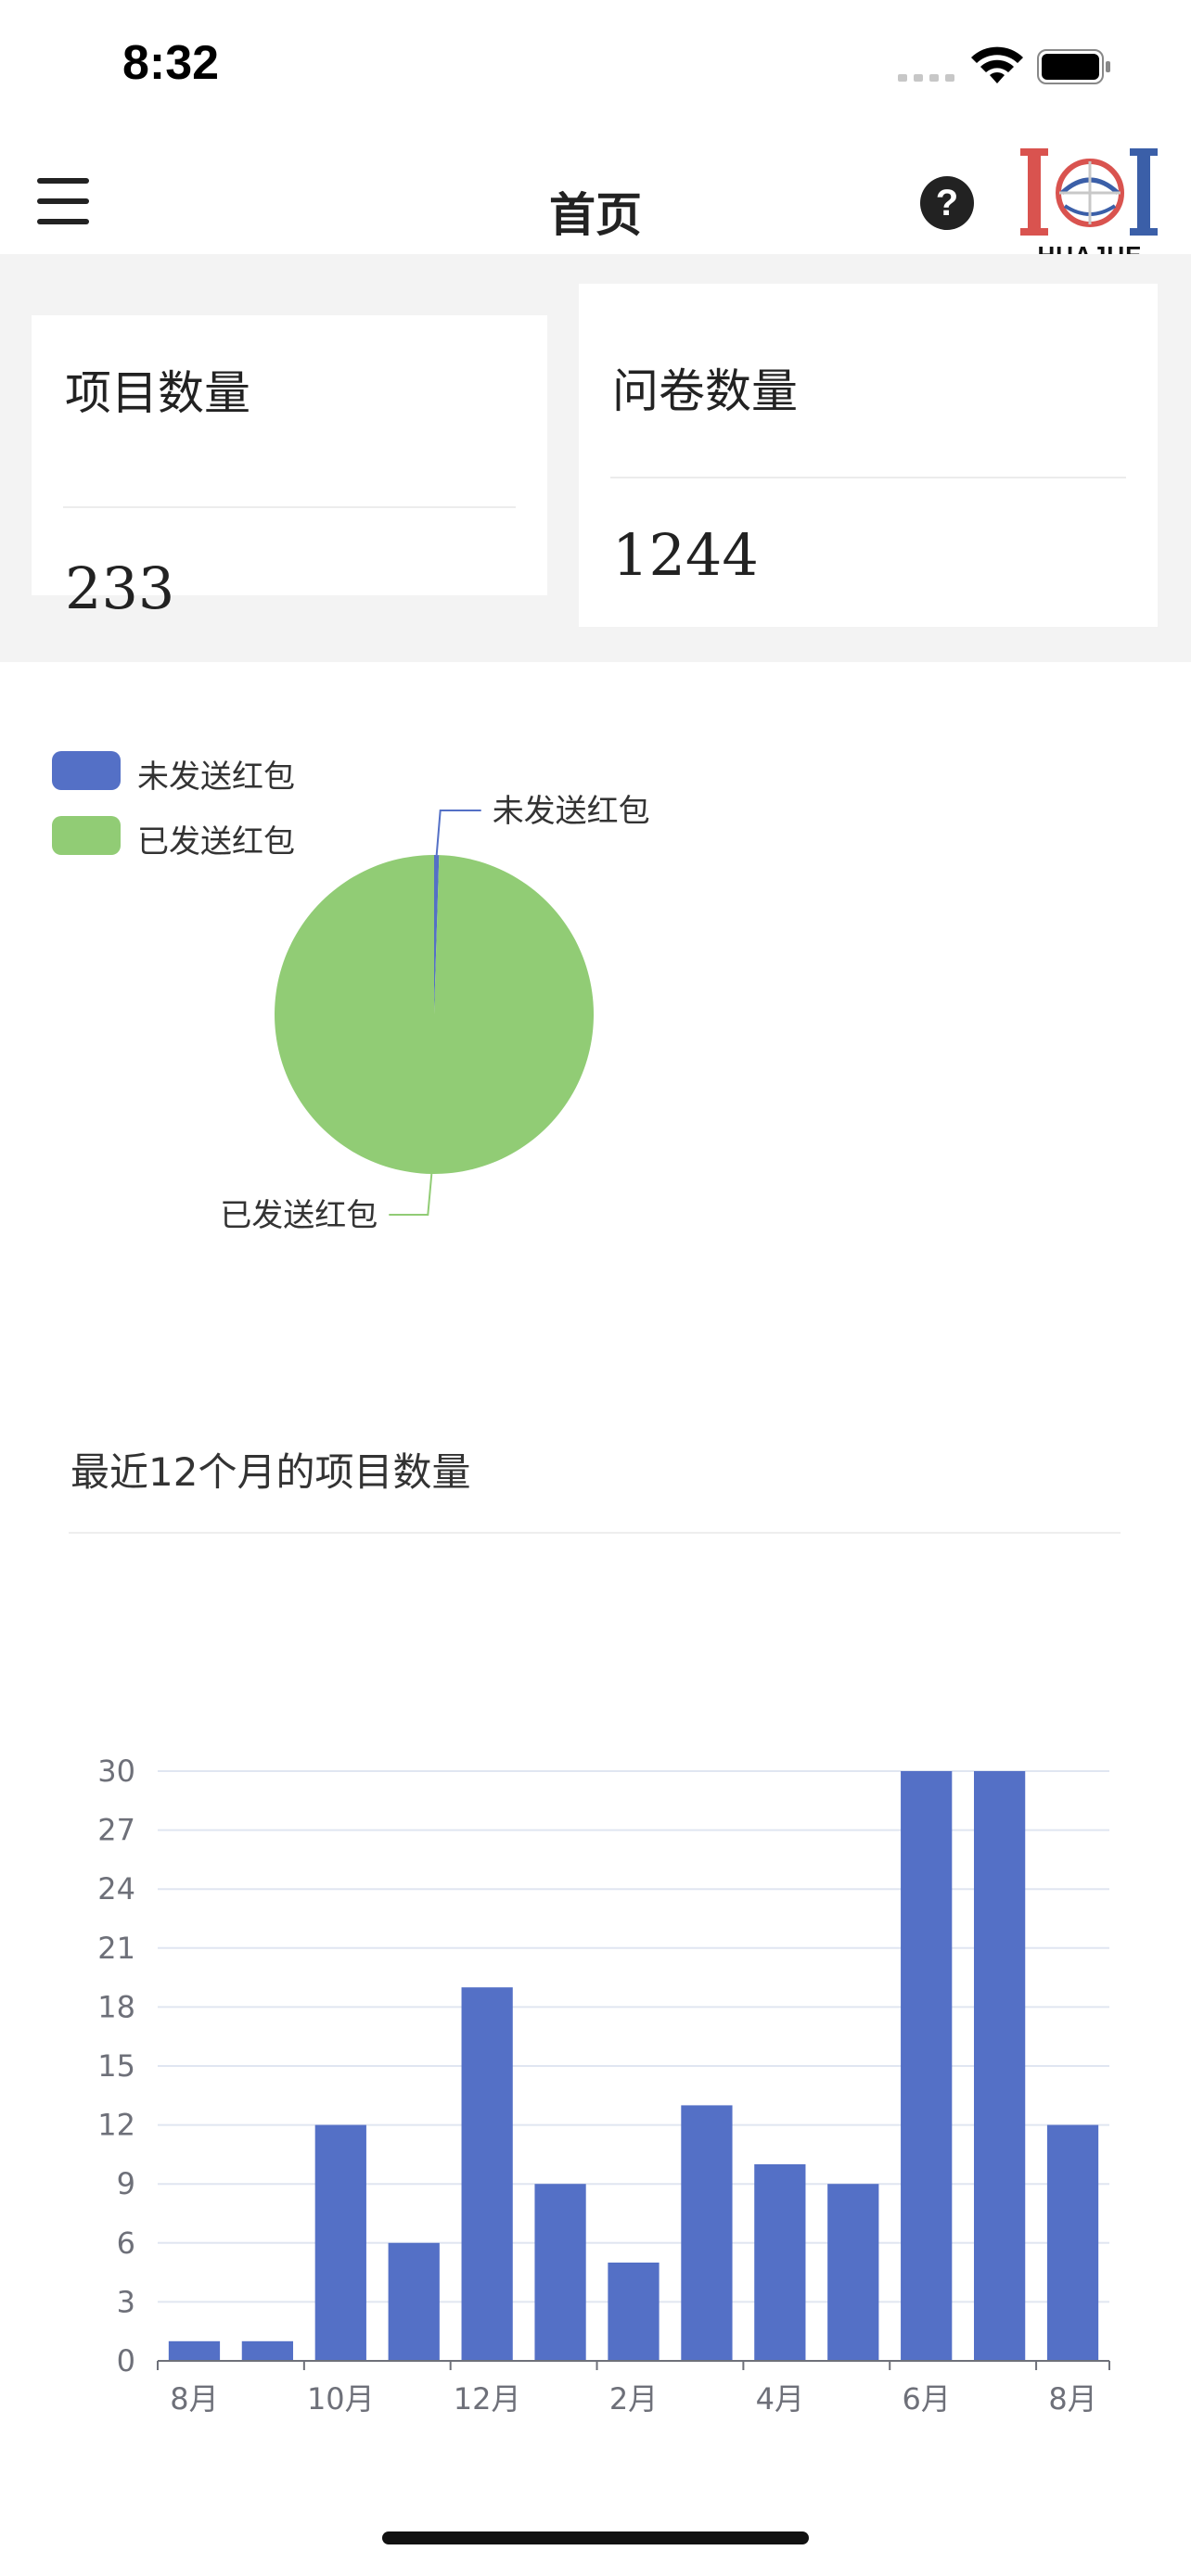  What do you see at coordinates (705, 391) in the screenshot?
I see `survey-count-label: 问卷数量` at bounding box center [705, 391].